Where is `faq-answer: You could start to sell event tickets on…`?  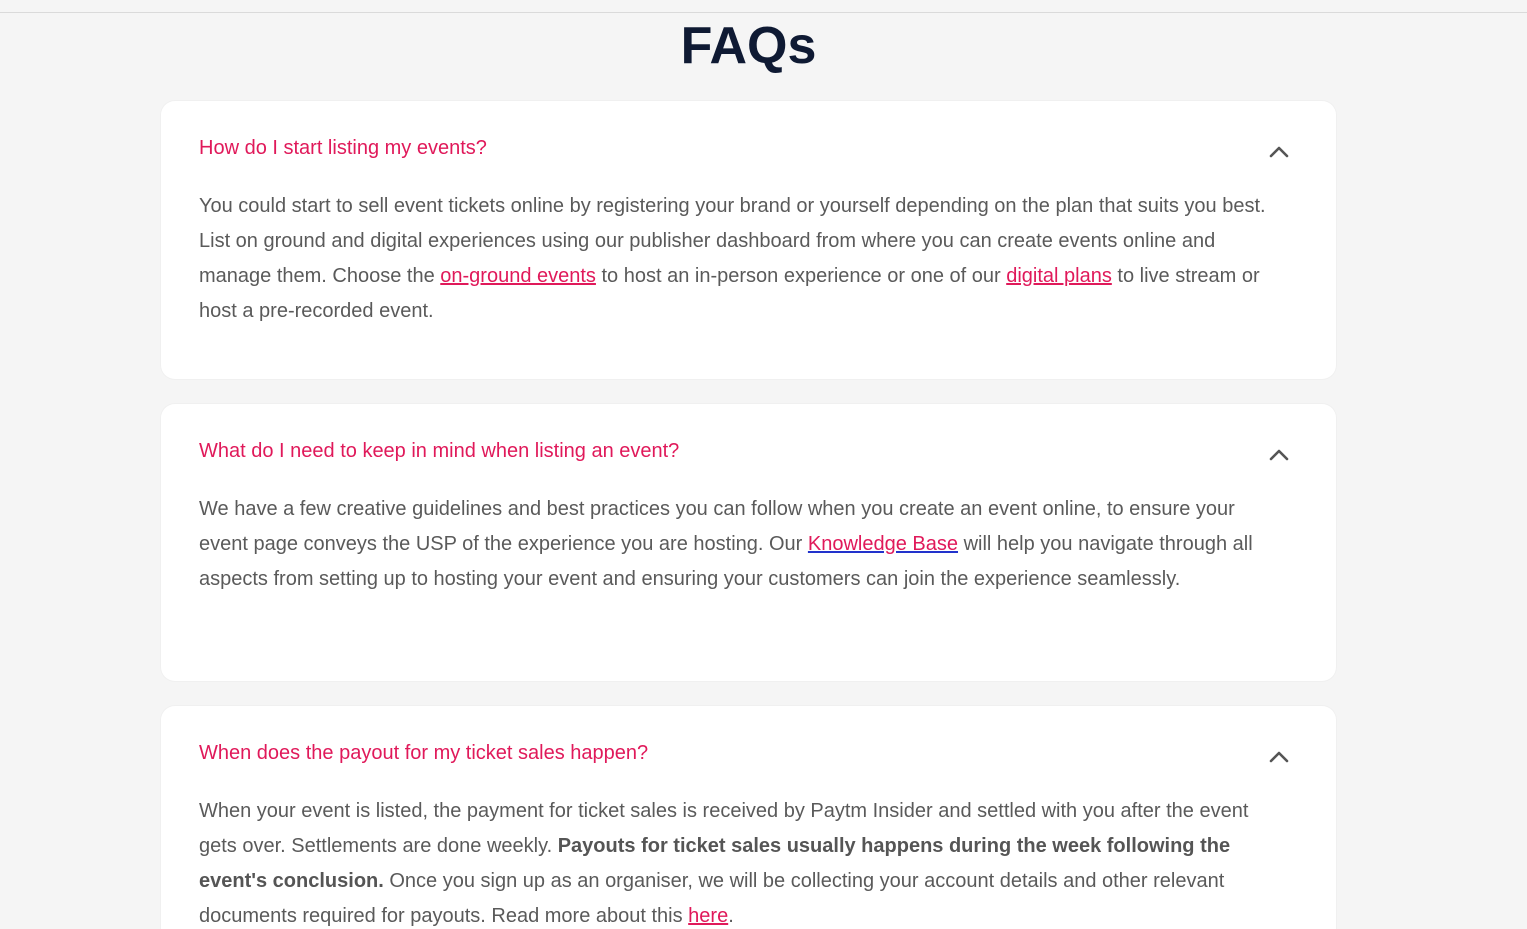 faq-answer: You could start to sell event tickets on… is located at coordinates (739, 259).